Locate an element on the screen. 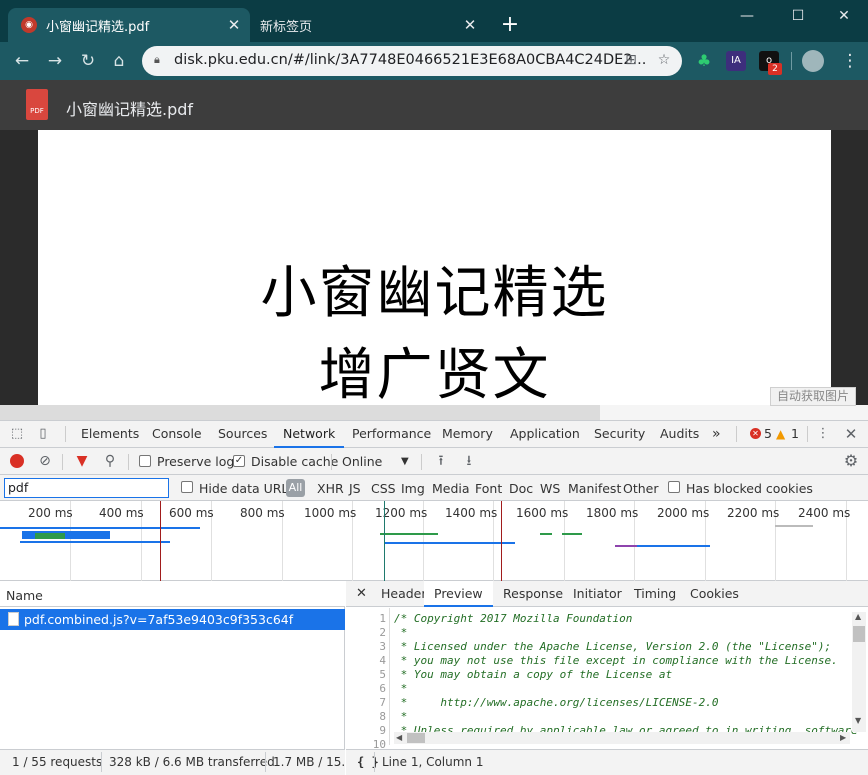  detail-tab-timing: Timing is located at coordinates (655, 594).